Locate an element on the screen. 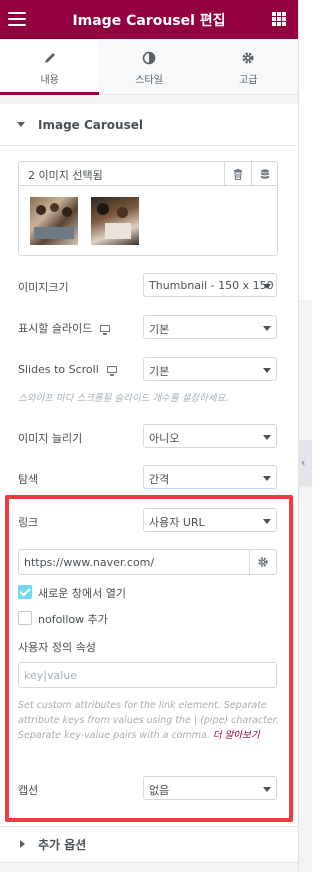 This screenshot has width=320, height=872. trash-icon is located at coordinates (237, 174).